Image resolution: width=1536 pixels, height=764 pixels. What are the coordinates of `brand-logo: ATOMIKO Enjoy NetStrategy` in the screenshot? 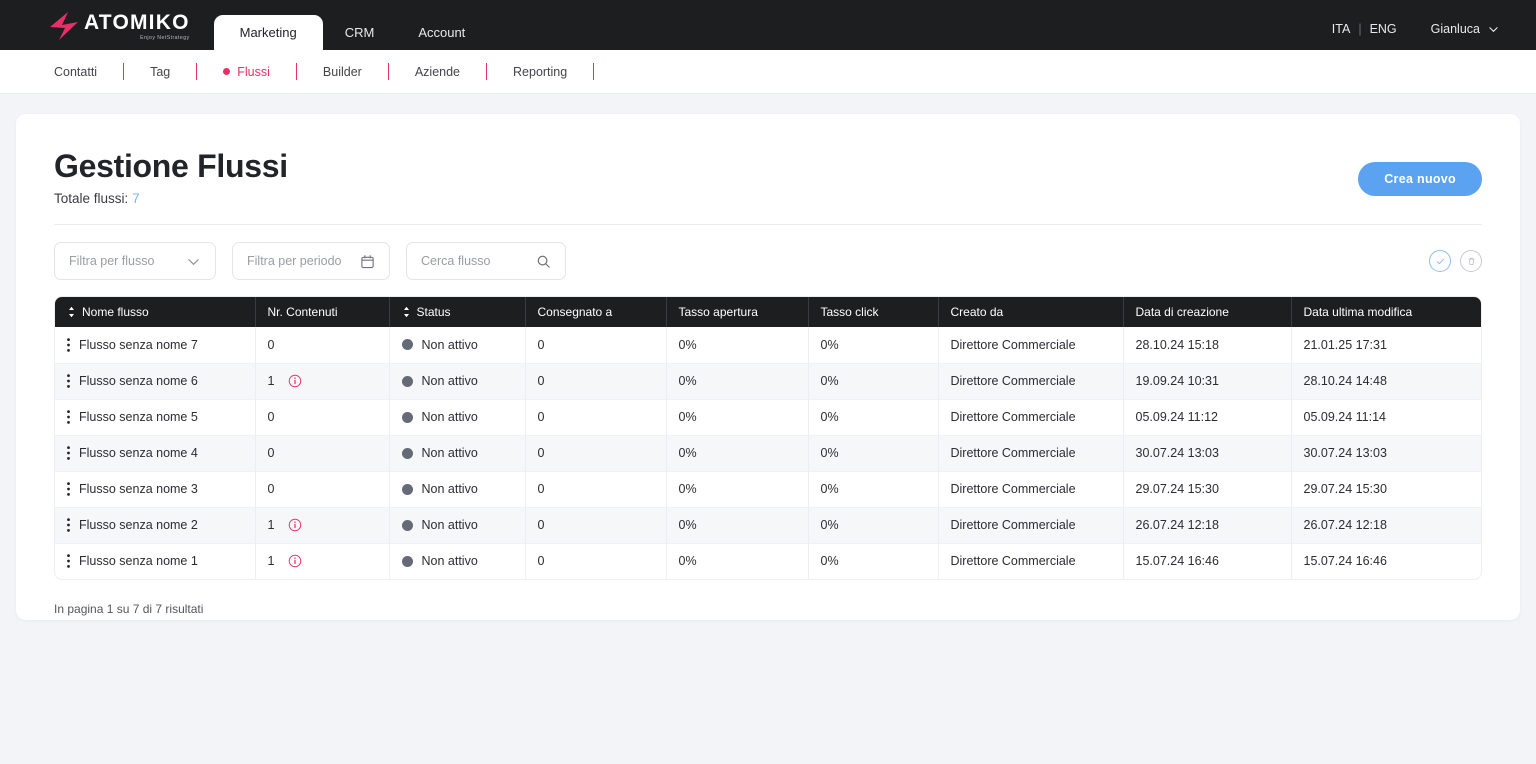 It's located at (119, 26).